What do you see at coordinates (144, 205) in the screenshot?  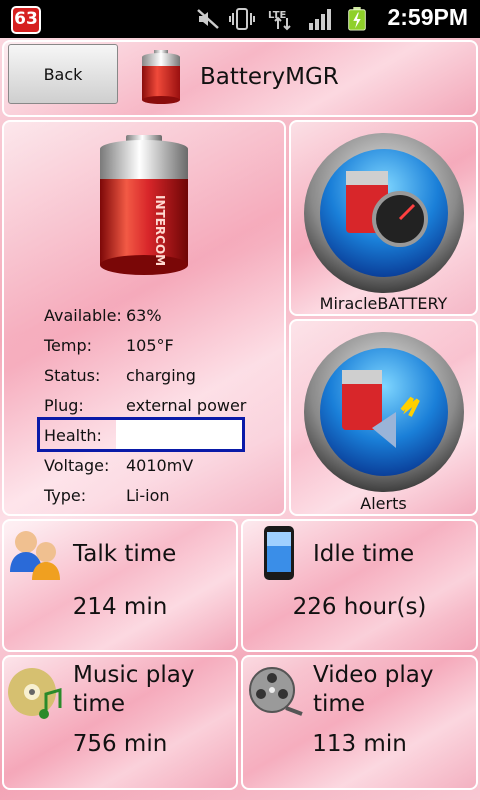 I see `battery-image: INTERCOM` at bounding box center [144, 205].